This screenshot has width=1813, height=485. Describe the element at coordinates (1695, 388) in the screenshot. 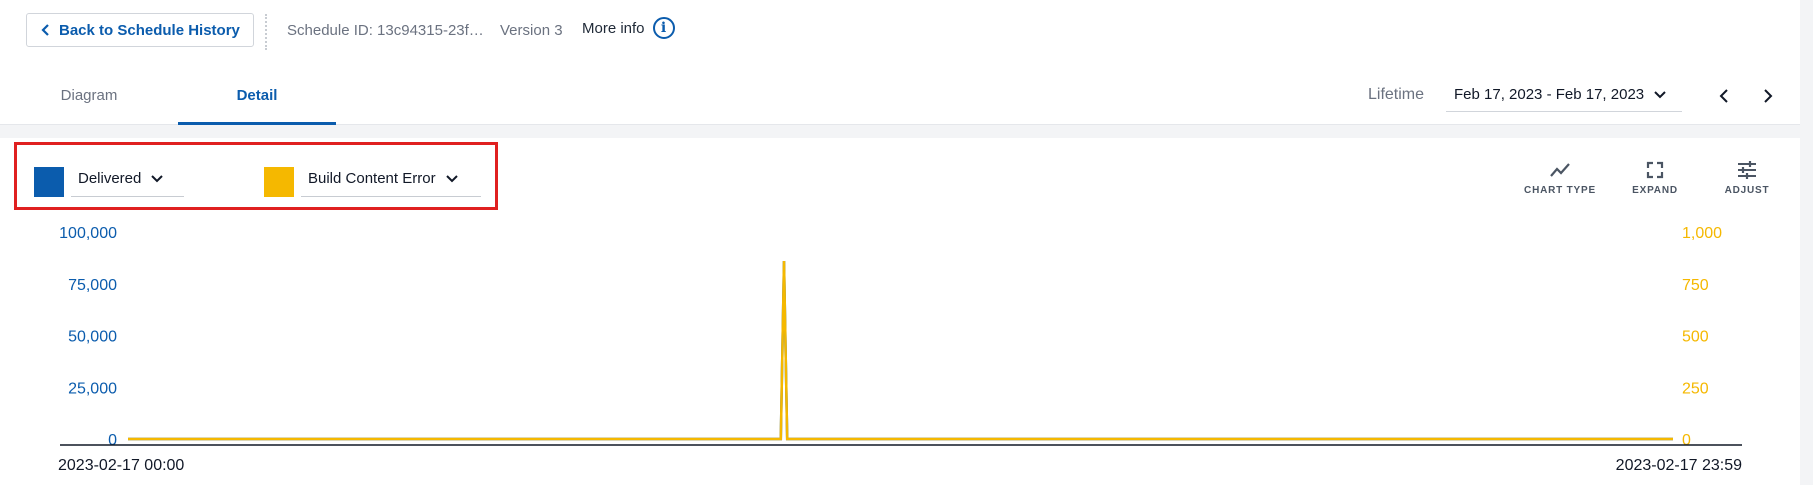

I see `right-axis-tick-label: 250` at that location.